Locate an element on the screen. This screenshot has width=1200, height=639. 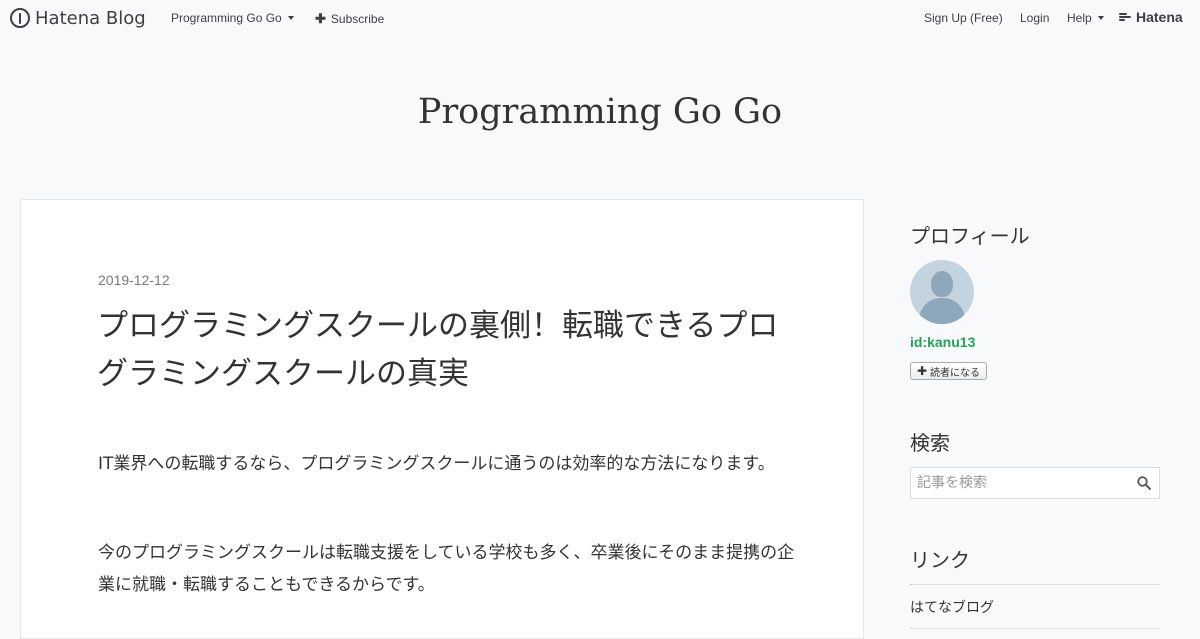
login-link: Login is located at coordinates (1034, 18).